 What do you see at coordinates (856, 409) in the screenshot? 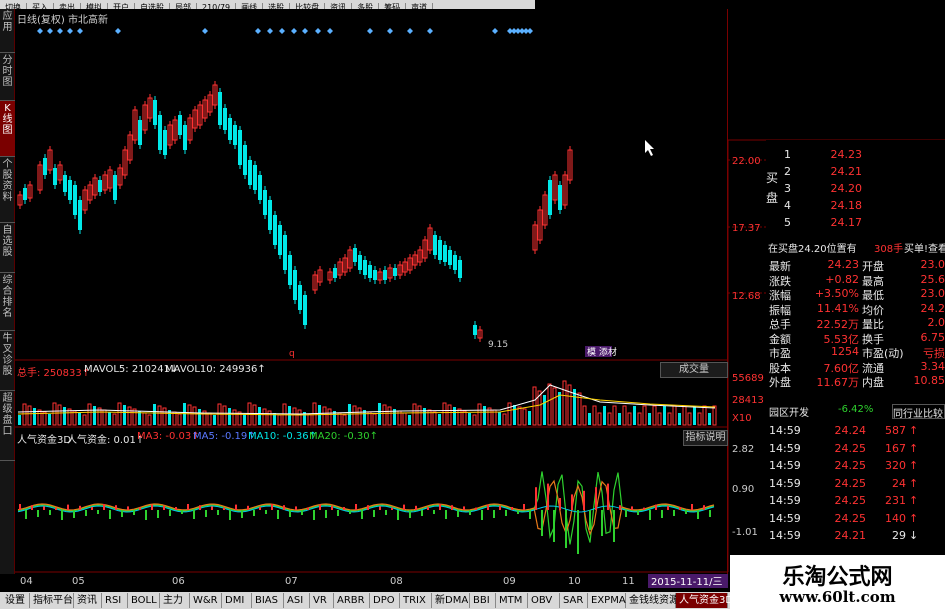
I see `sector-change: -6.42%` at bounding box center [856, 409].